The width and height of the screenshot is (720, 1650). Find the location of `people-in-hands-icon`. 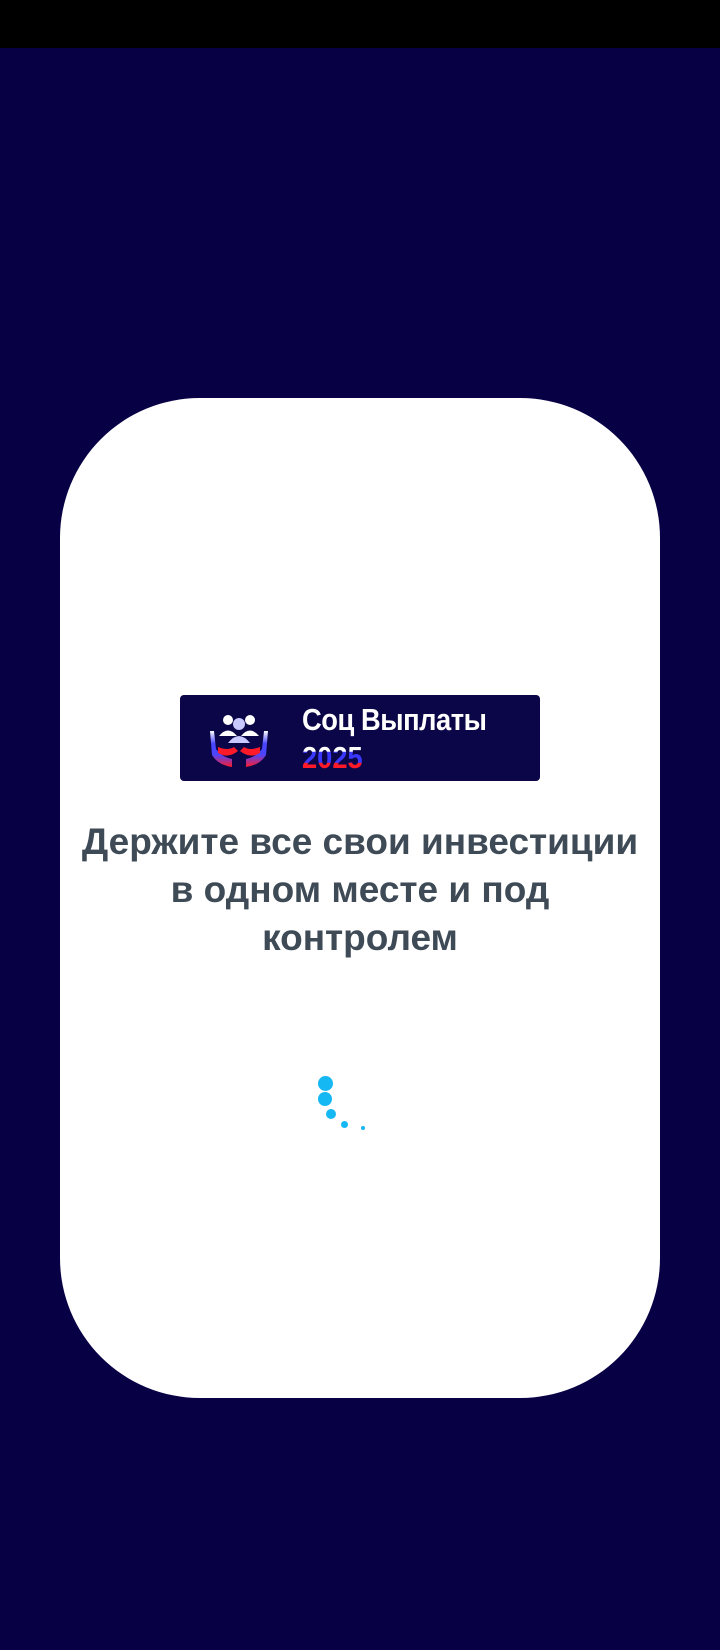

people-in-hands-icon is located at coordinates (239, 741).